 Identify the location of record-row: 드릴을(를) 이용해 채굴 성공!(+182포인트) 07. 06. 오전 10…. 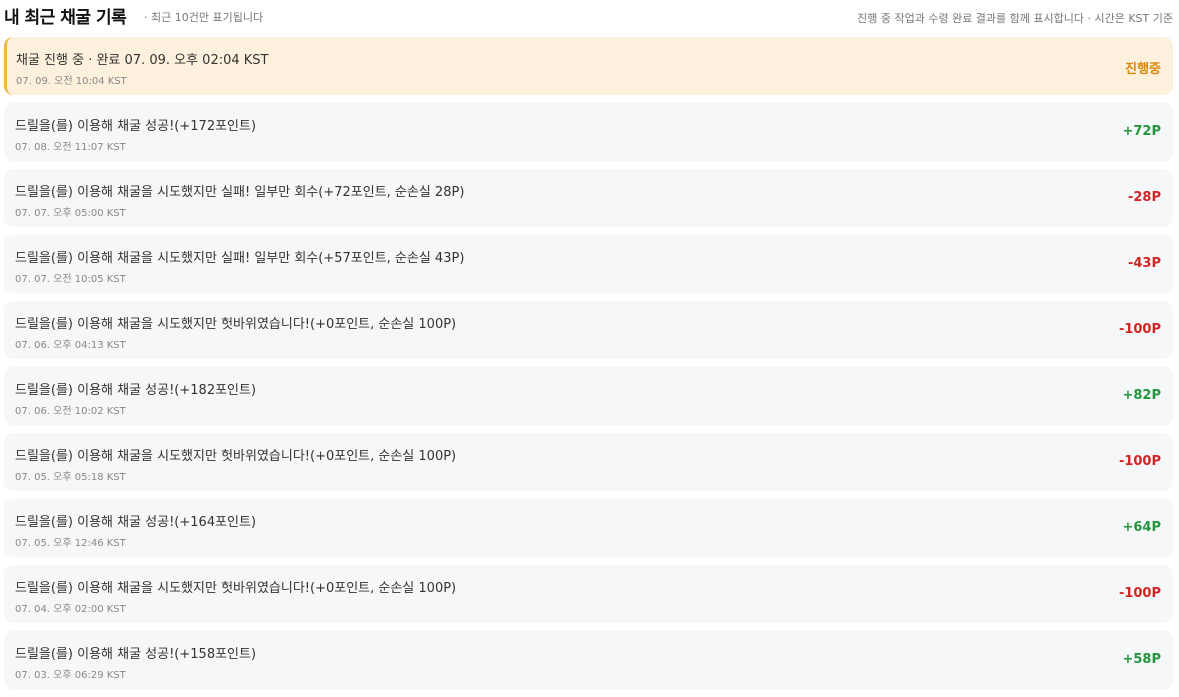
(588, 396).